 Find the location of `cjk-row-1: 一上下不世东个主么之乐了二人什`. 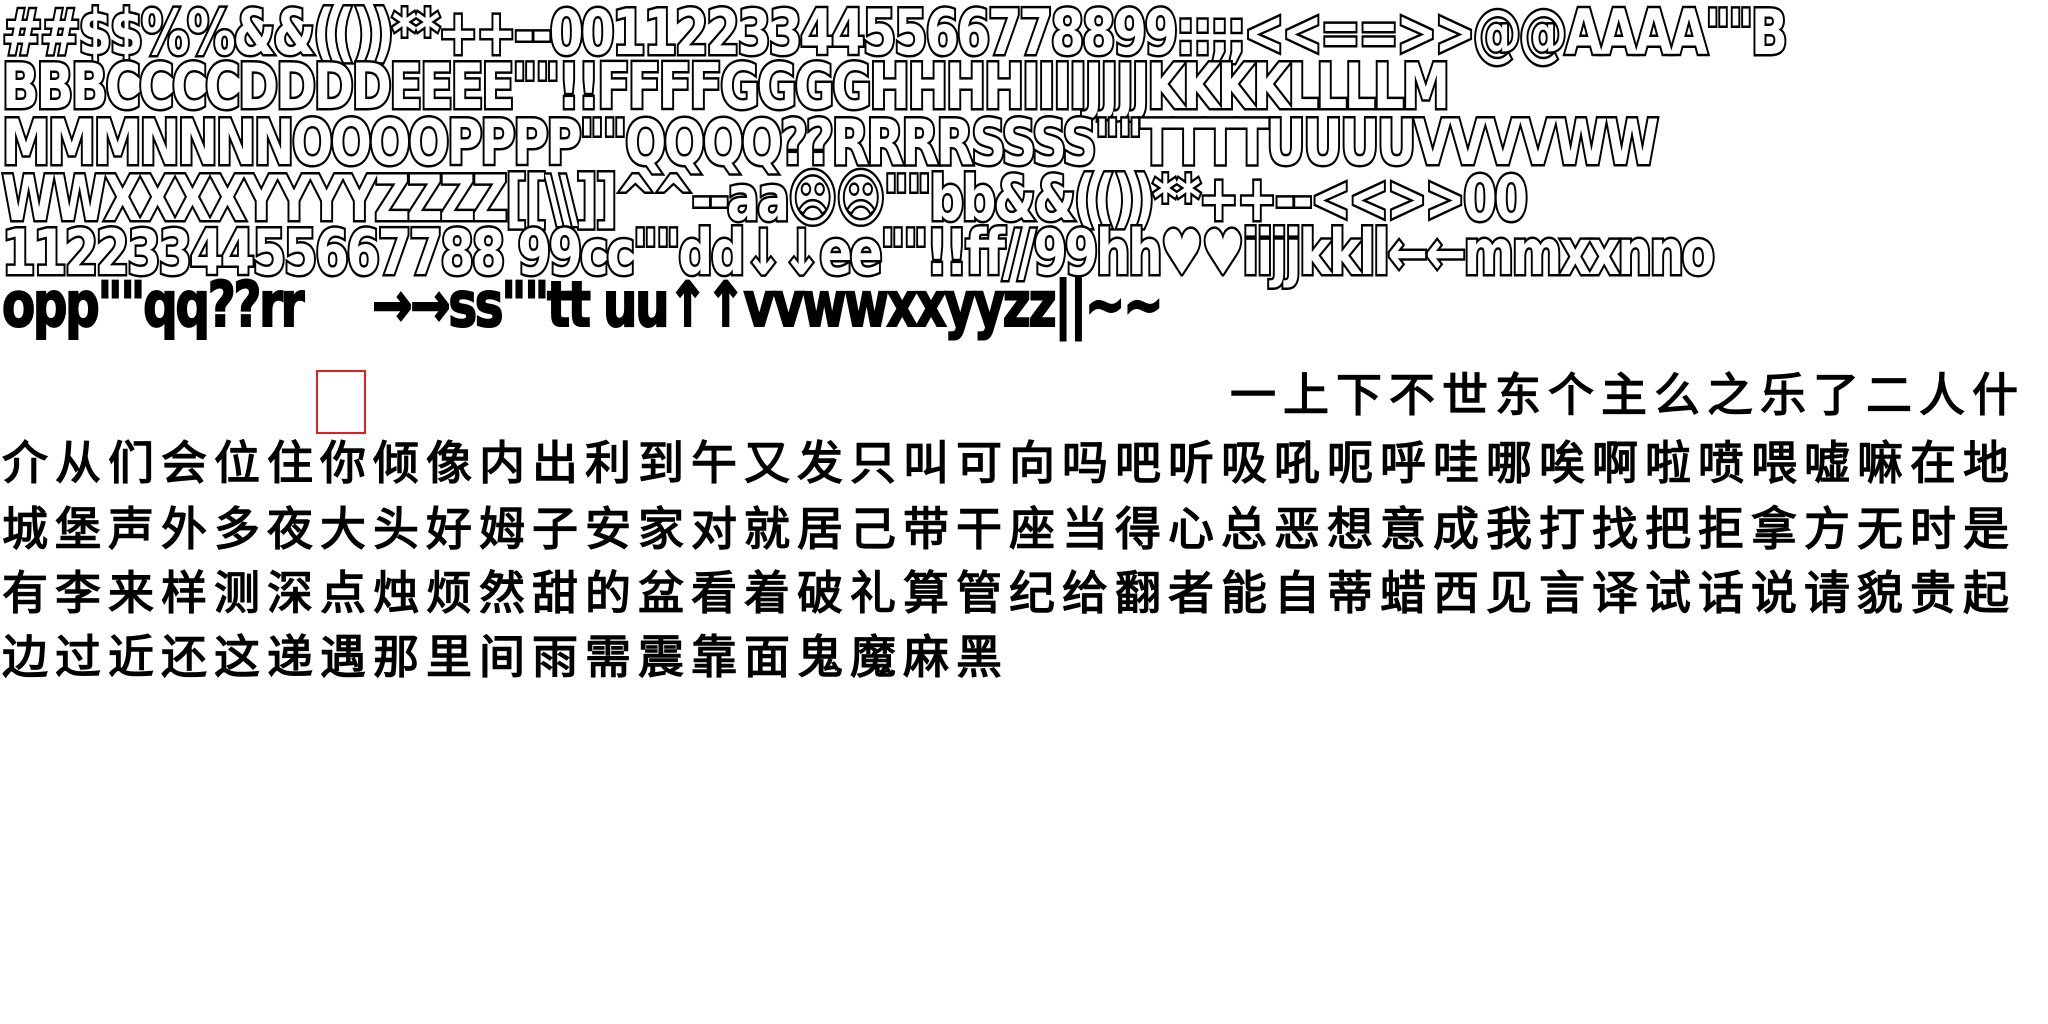

cjk-row-1: 一上下不世东个主么之乐了二人什 is located at coordinates (1627, 395).